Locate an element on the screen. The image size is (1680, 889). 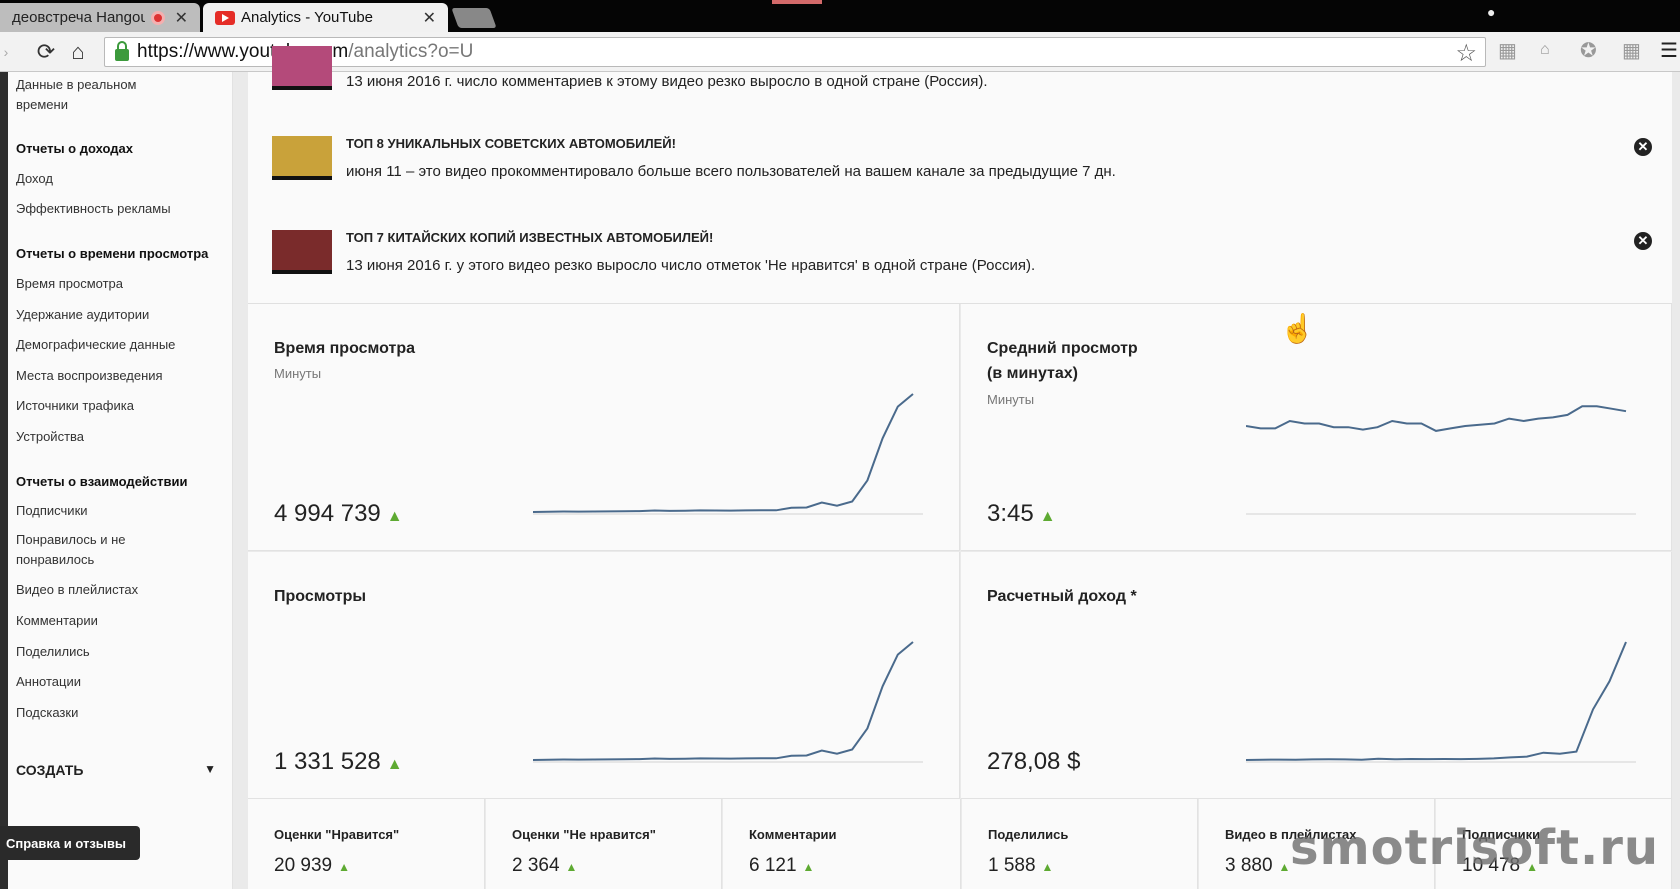
card-title: Расчетный доход * is located at coordinates (1062, 596).